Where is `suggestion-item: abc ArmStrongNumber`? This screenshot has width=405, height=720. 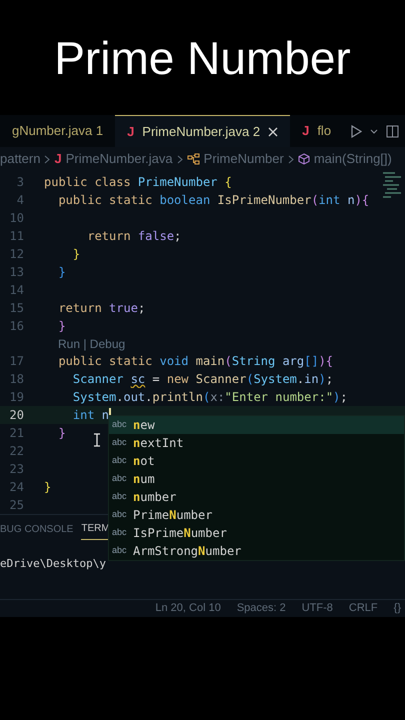
suggestion-item: abc ArmStrongNumber is located at coordinates (256, 551).